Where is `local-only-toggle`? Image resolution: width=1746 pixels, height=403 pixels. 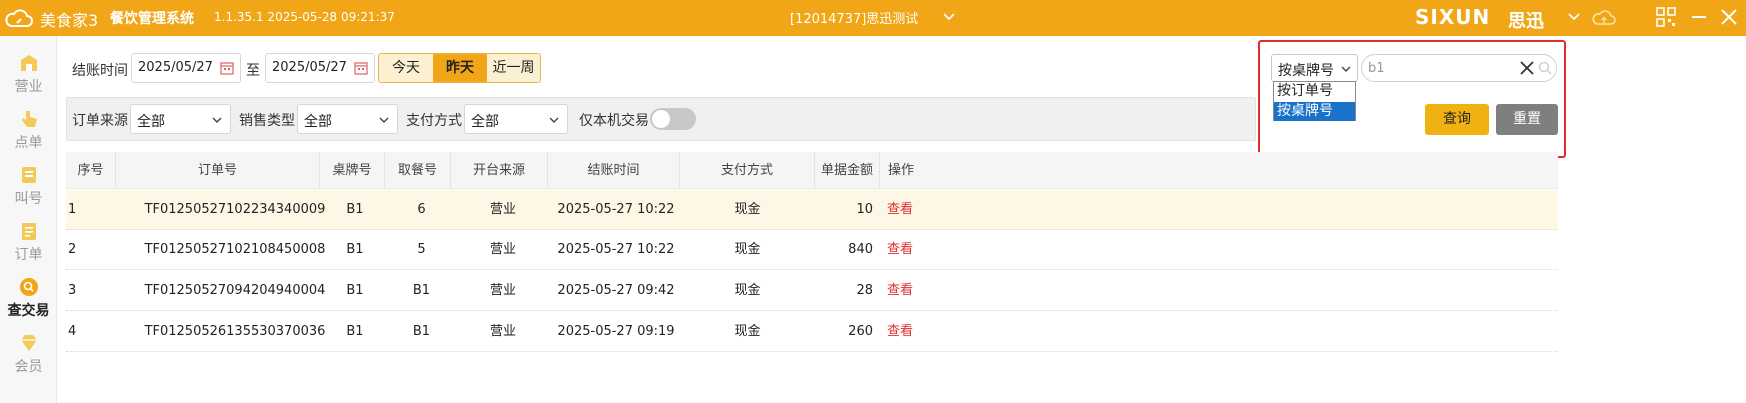 local-only-toggle is located at coordinates (673, 119).